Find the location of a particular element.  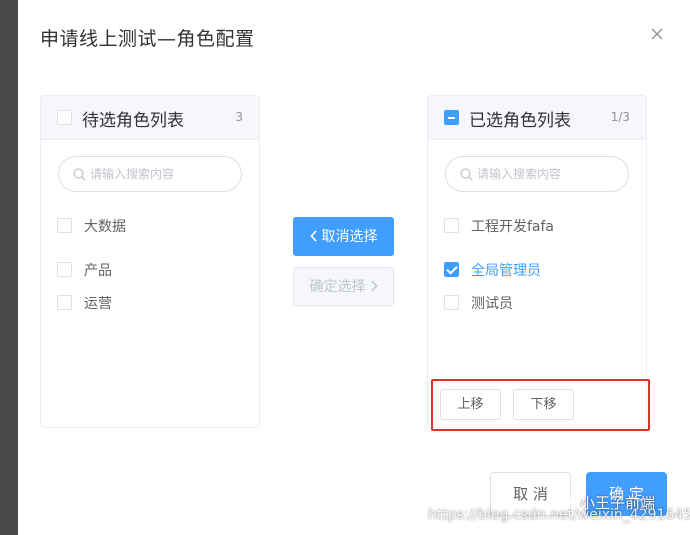

list-item-label: 测试员 is located at coordinates (492, 304).